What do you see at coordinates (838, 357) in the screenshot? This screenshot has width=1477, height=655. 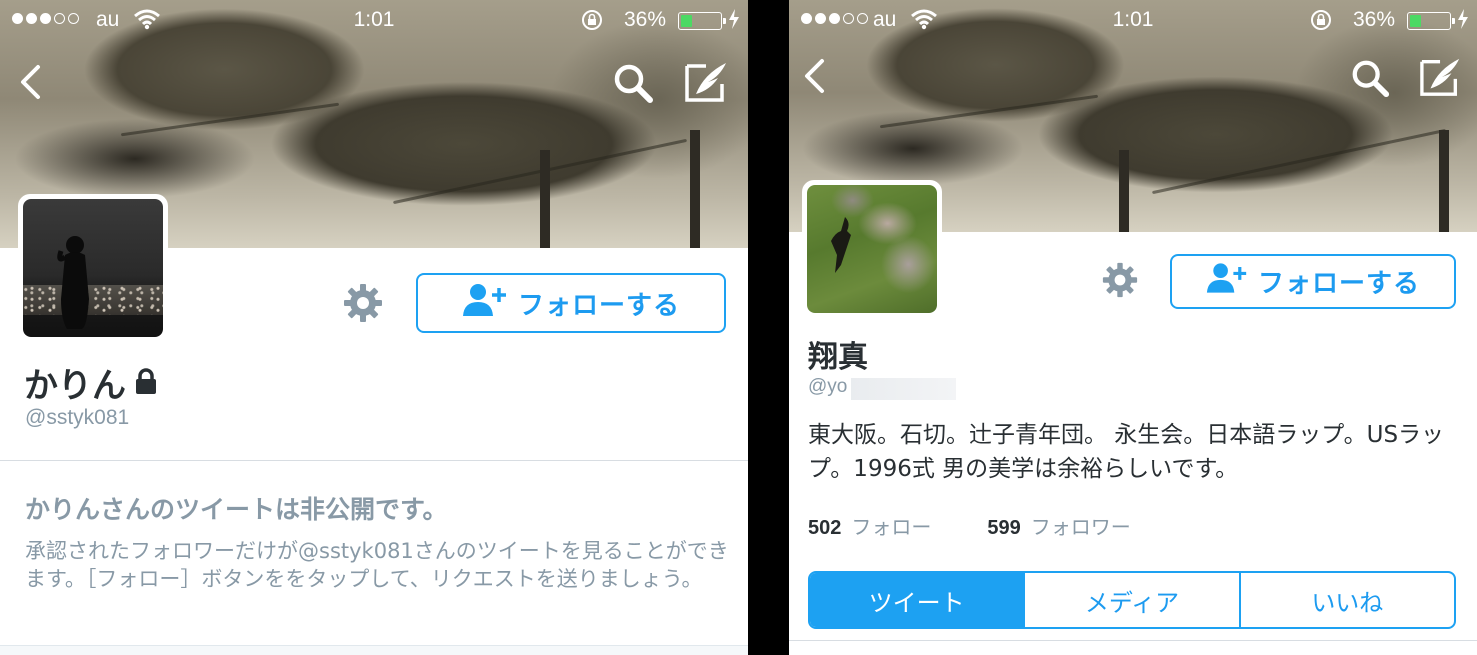 I see `display-name-text: 翔真` at bounding box center [838, 357].